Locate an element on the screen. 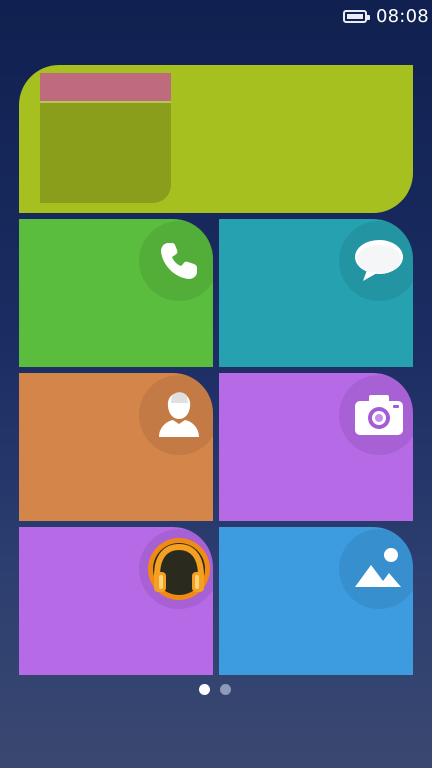 This screenshot has width=432, height=768. camera-app-tile is located at coordinates (316, 447).